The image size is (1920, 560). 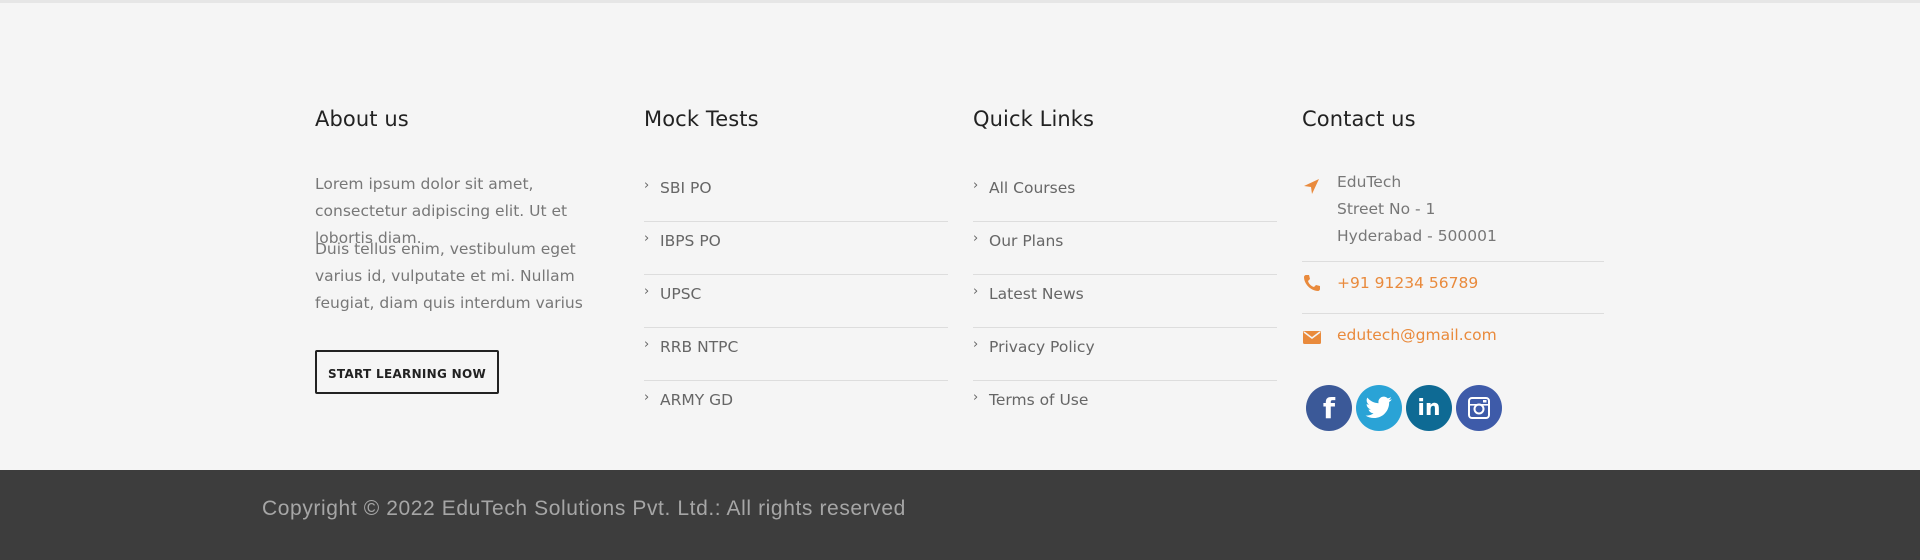 What do you see at coordinates (1312, 337) in the screenshot?
I see `envelope-icon` at bounding box center [1312, 337].